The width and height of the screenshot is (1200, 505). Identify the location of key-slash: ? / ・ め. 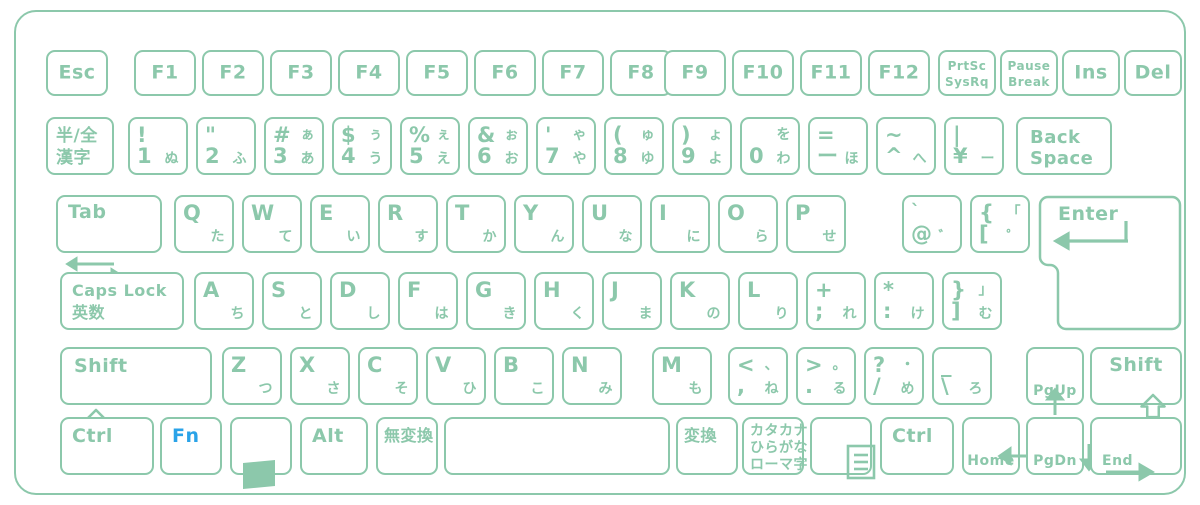
(894, 376).